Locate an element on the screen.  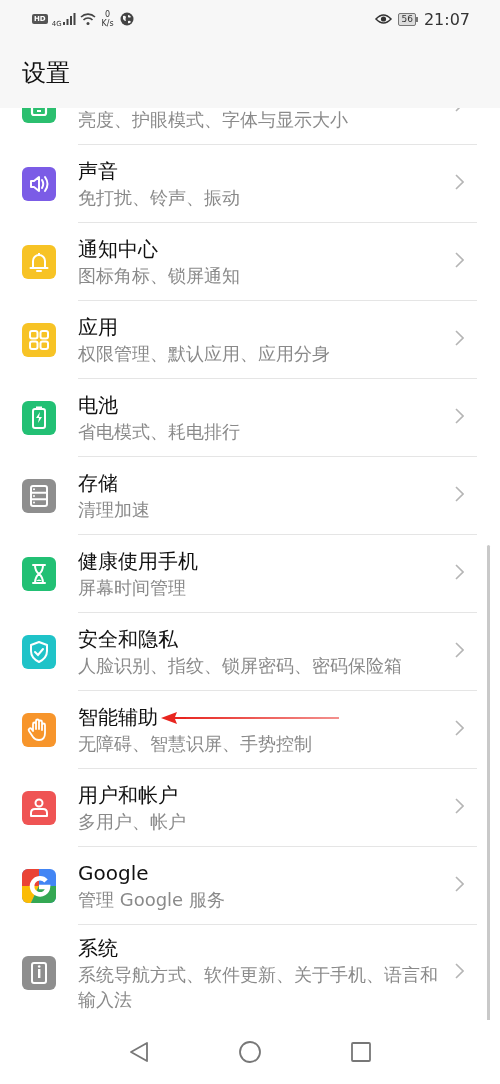
settings-item: 系统 系统导航方式、软件更新、关于手机、语言和输入法 is located at coordinates (250, 972).